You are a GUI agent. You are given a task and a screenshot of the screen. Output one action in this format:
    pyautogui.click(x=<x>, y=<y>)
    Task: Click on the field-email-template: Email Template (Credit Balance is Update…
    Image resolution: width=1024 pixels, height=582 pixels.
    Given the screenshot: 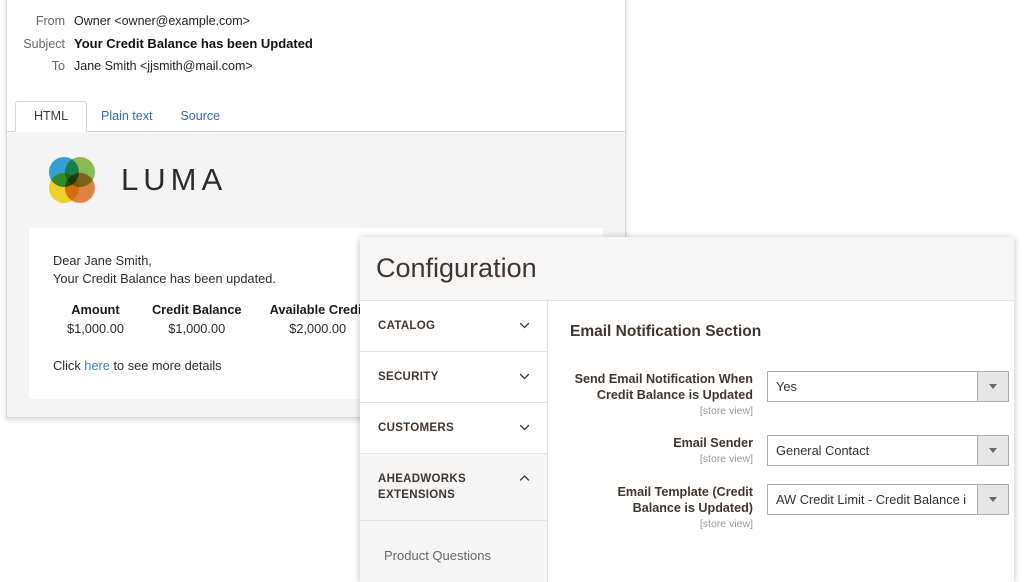 What is the action you would take?
    pyautogui.click(x=789, y=507)
    